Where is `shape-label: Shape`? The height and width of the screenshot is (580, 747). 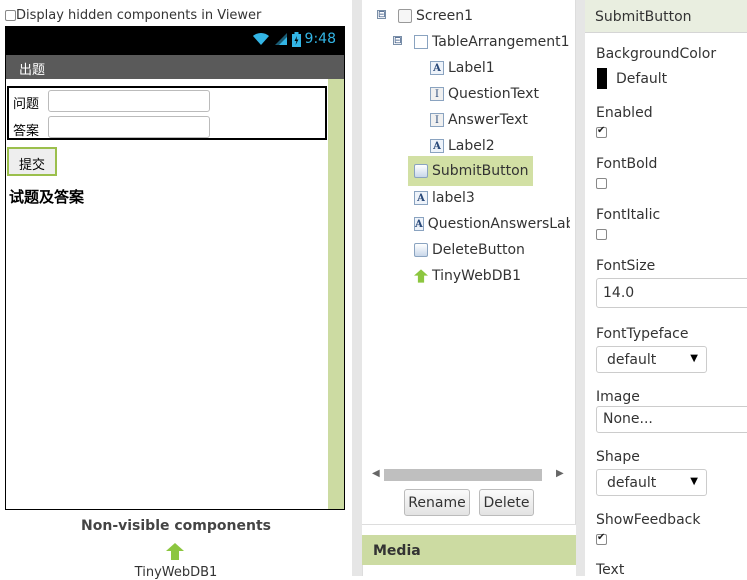
shape-label: Shape is located at coordinates (618, 457).